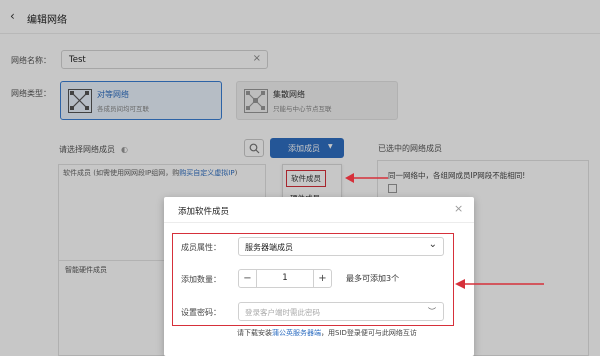 The image size is (600, 356). What do you see at coordinates (319, 222) in the screenshot?
I see `divider` at bounding box center [319, 222].